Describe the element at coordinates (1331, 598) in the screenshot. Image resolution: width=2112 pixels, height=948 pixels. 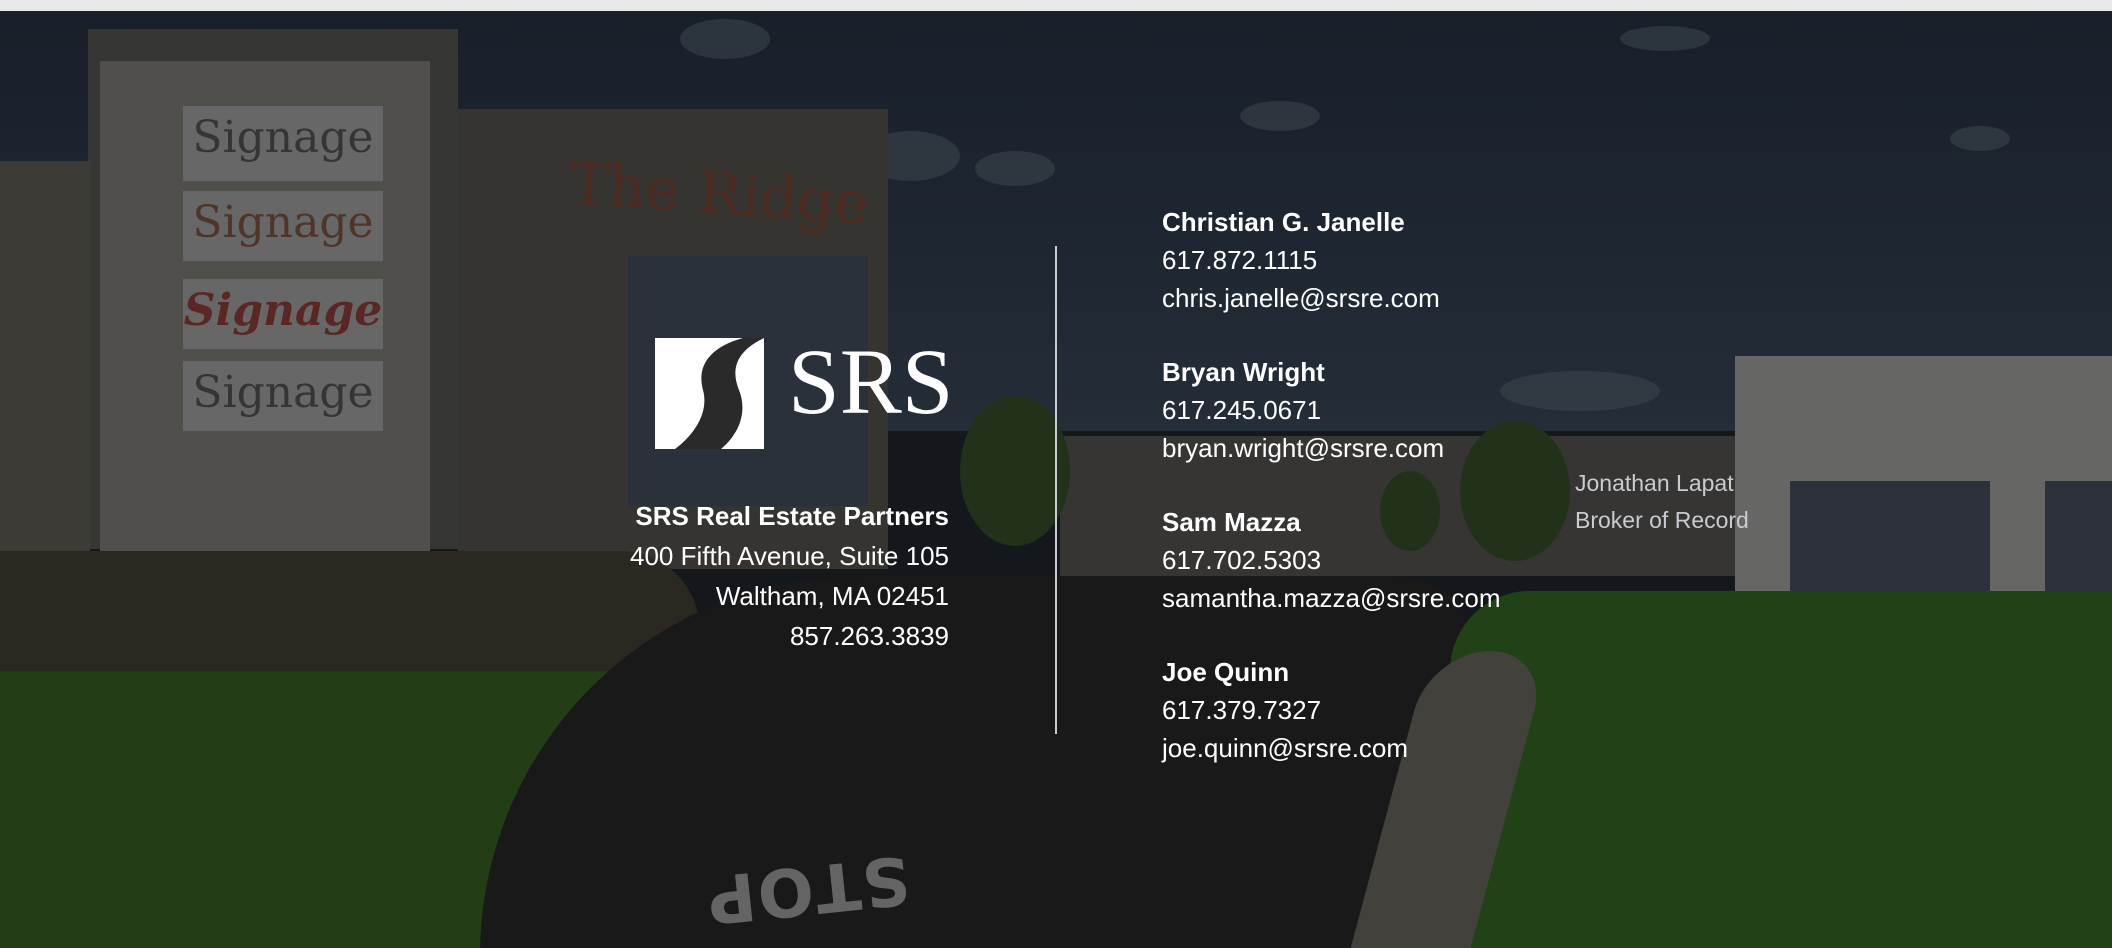
I see `contact-email: samantha.mazza@srsre.com` at that location.